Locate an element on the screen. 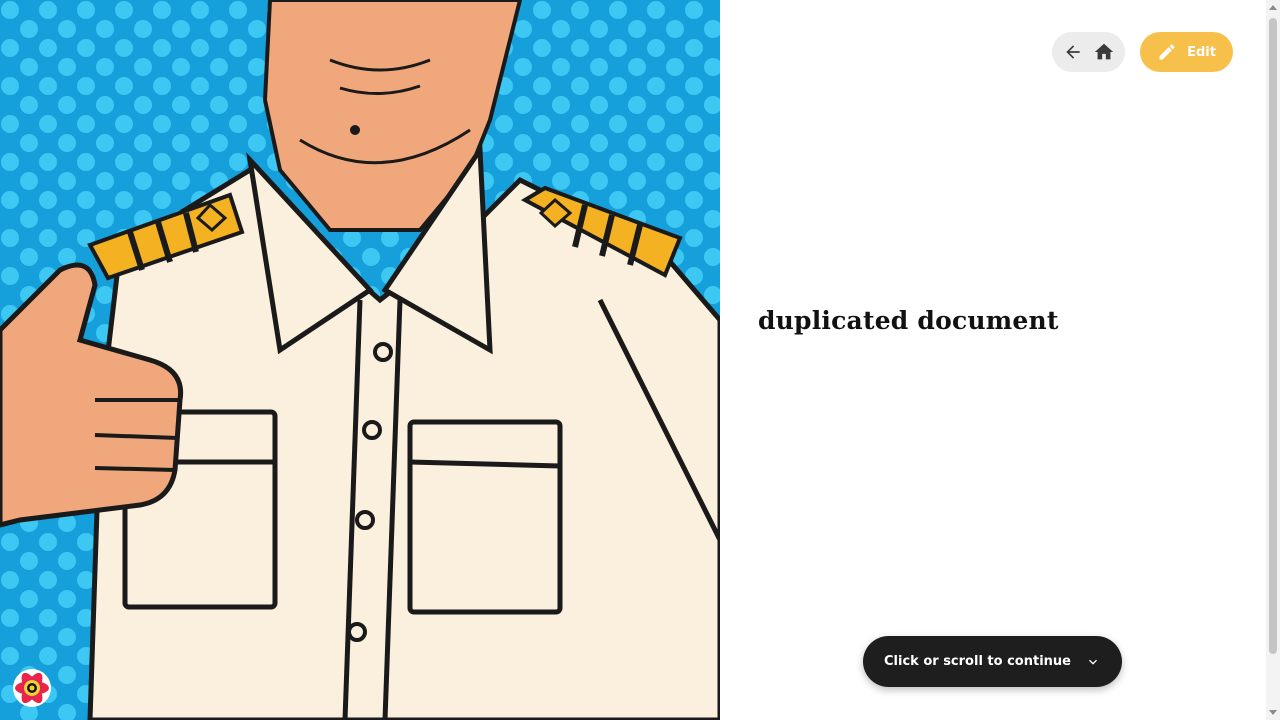  scroll-down-arrow is located at coordinates (1273, 712).